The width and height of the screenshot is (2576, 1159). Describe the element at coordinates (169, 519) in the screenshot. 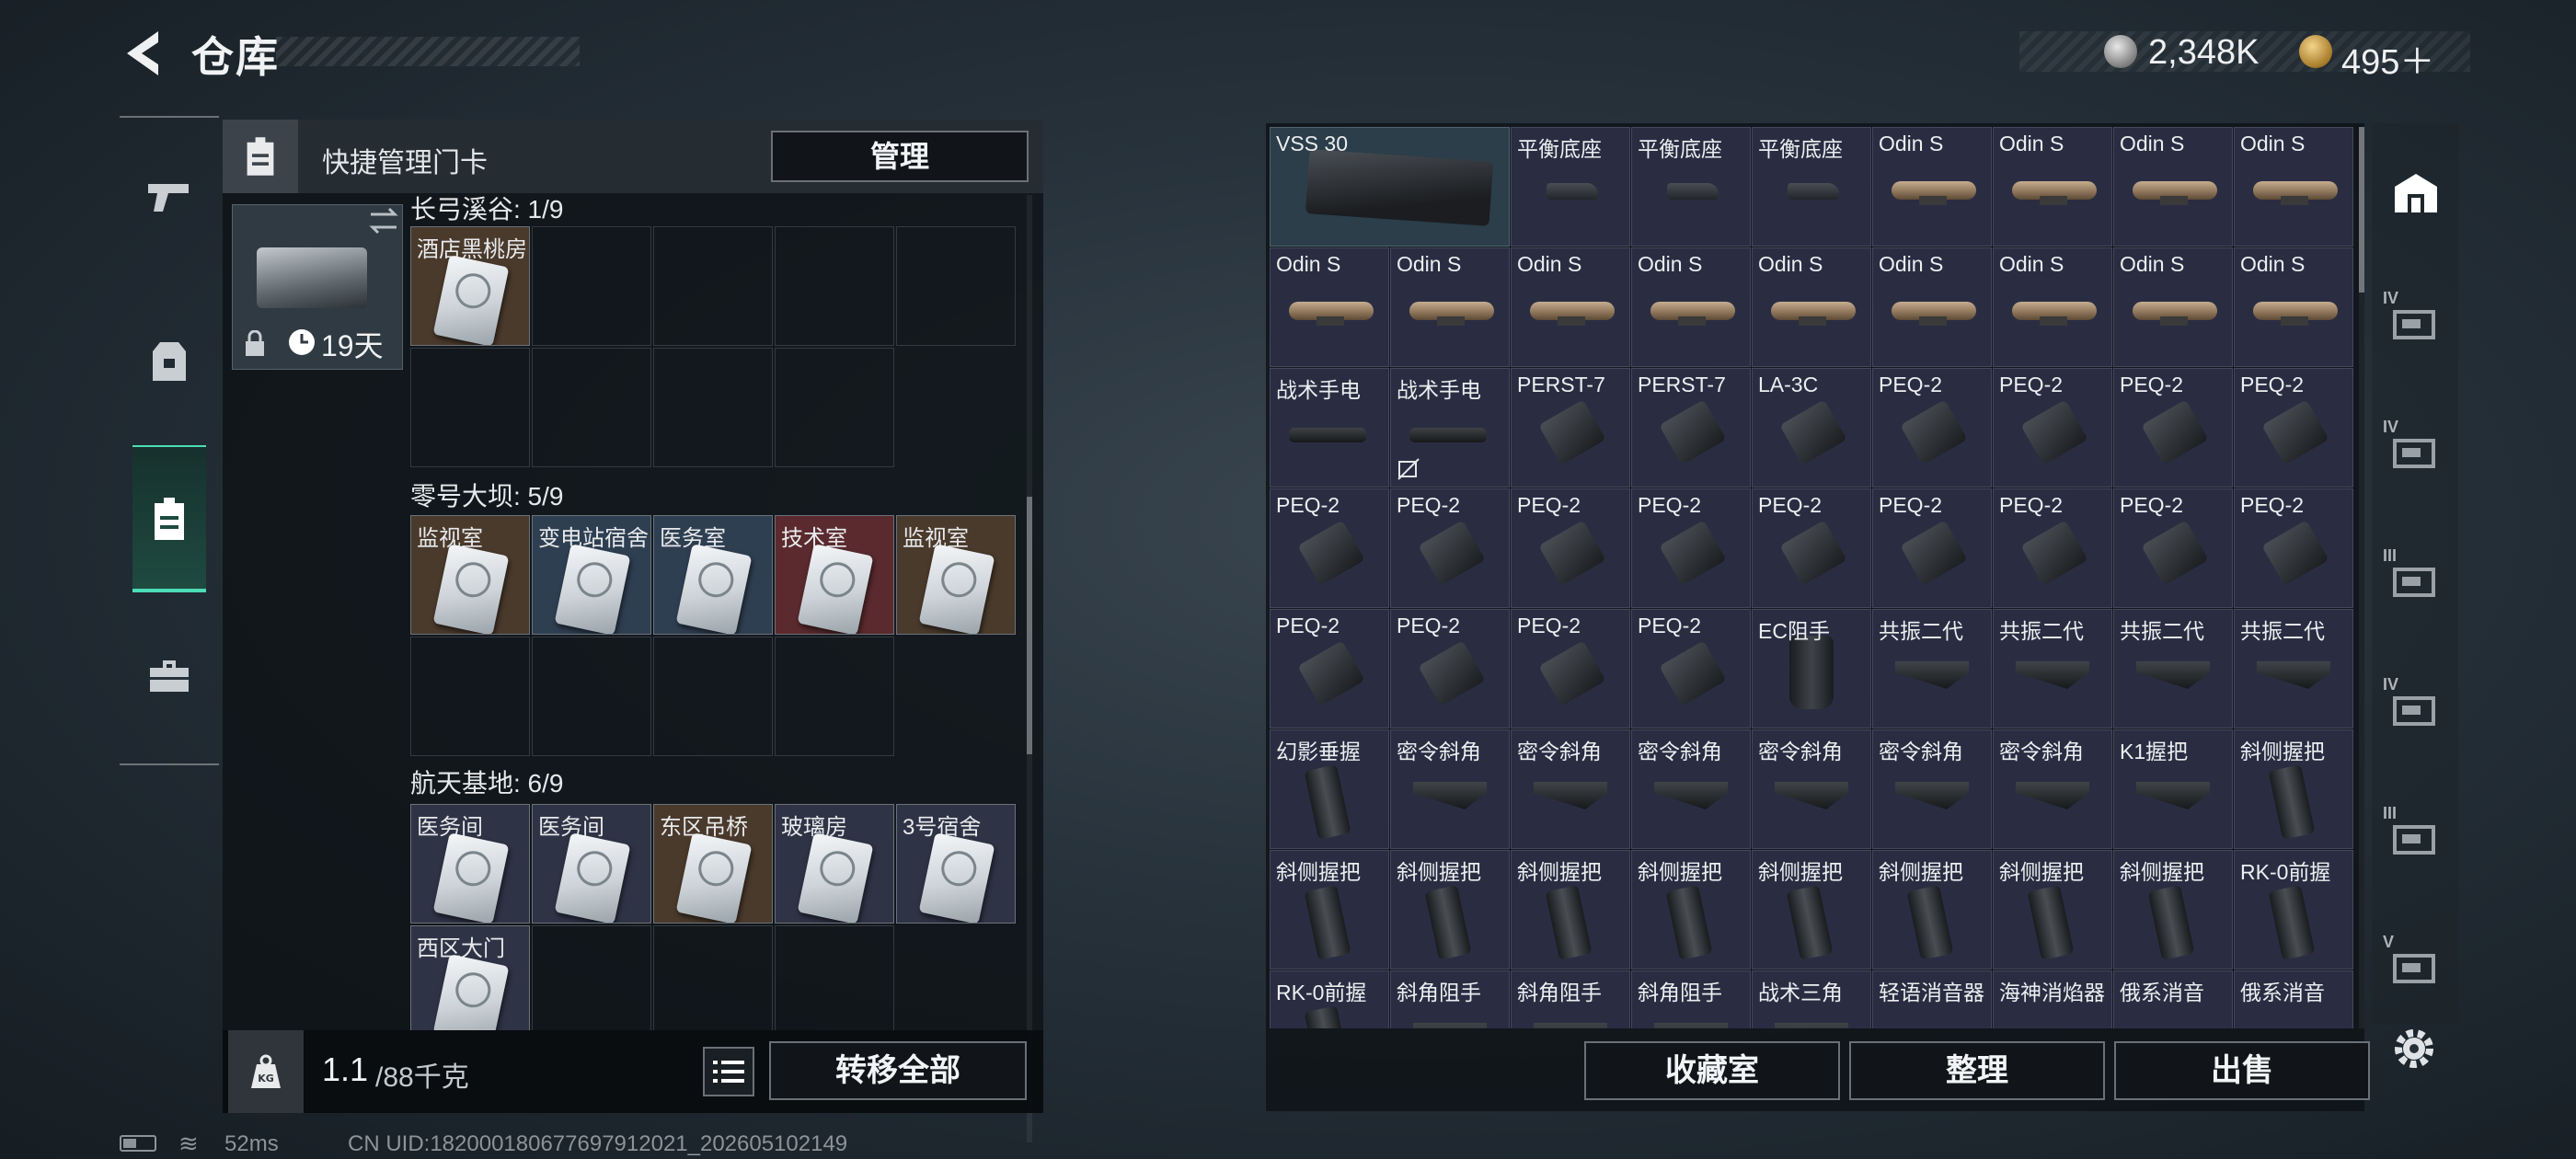

I see `nav-keycards` at that location.